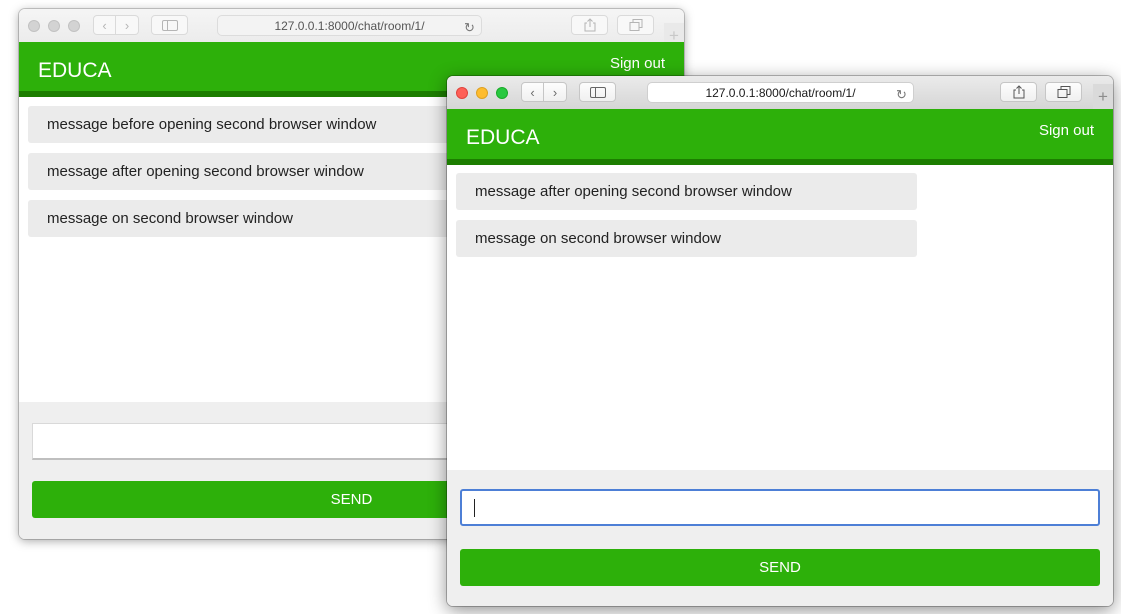 The image size is (1121, 614). What do you see at coordinates (780, 538) in the screenshot?
I see `chat-footer: SEND` at bounding box center [780, 538].